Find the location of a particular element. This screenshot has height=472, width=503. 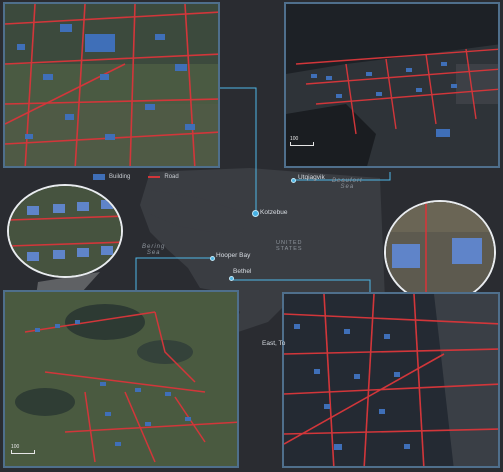

bethel-pin is located at coordinates (231, 278).